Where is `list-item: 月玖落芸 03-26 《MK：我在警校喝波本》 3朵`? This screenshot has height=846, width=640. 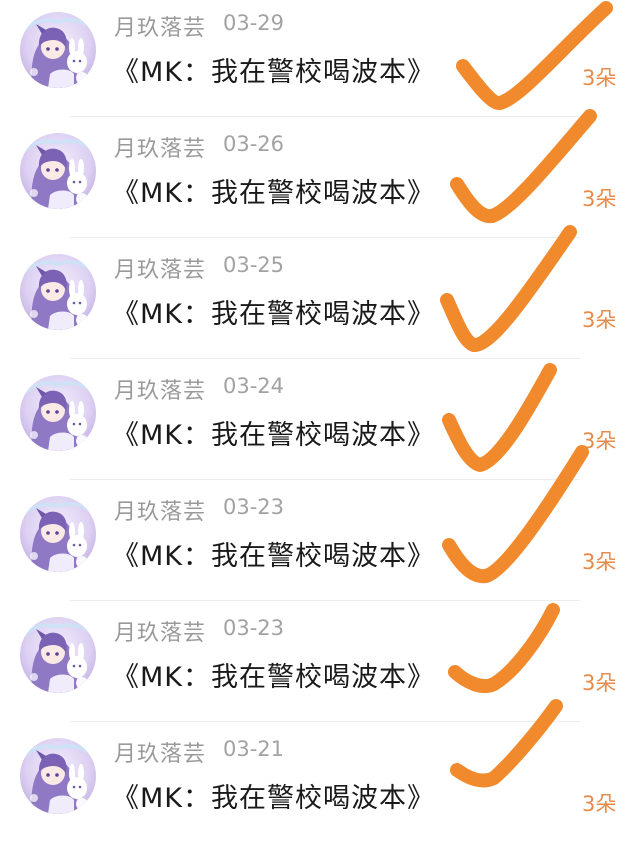
list-item: 月玖落芸 03-26 《MK：我在警校喝波本》 3朵 is located at coordinates (320, 181).